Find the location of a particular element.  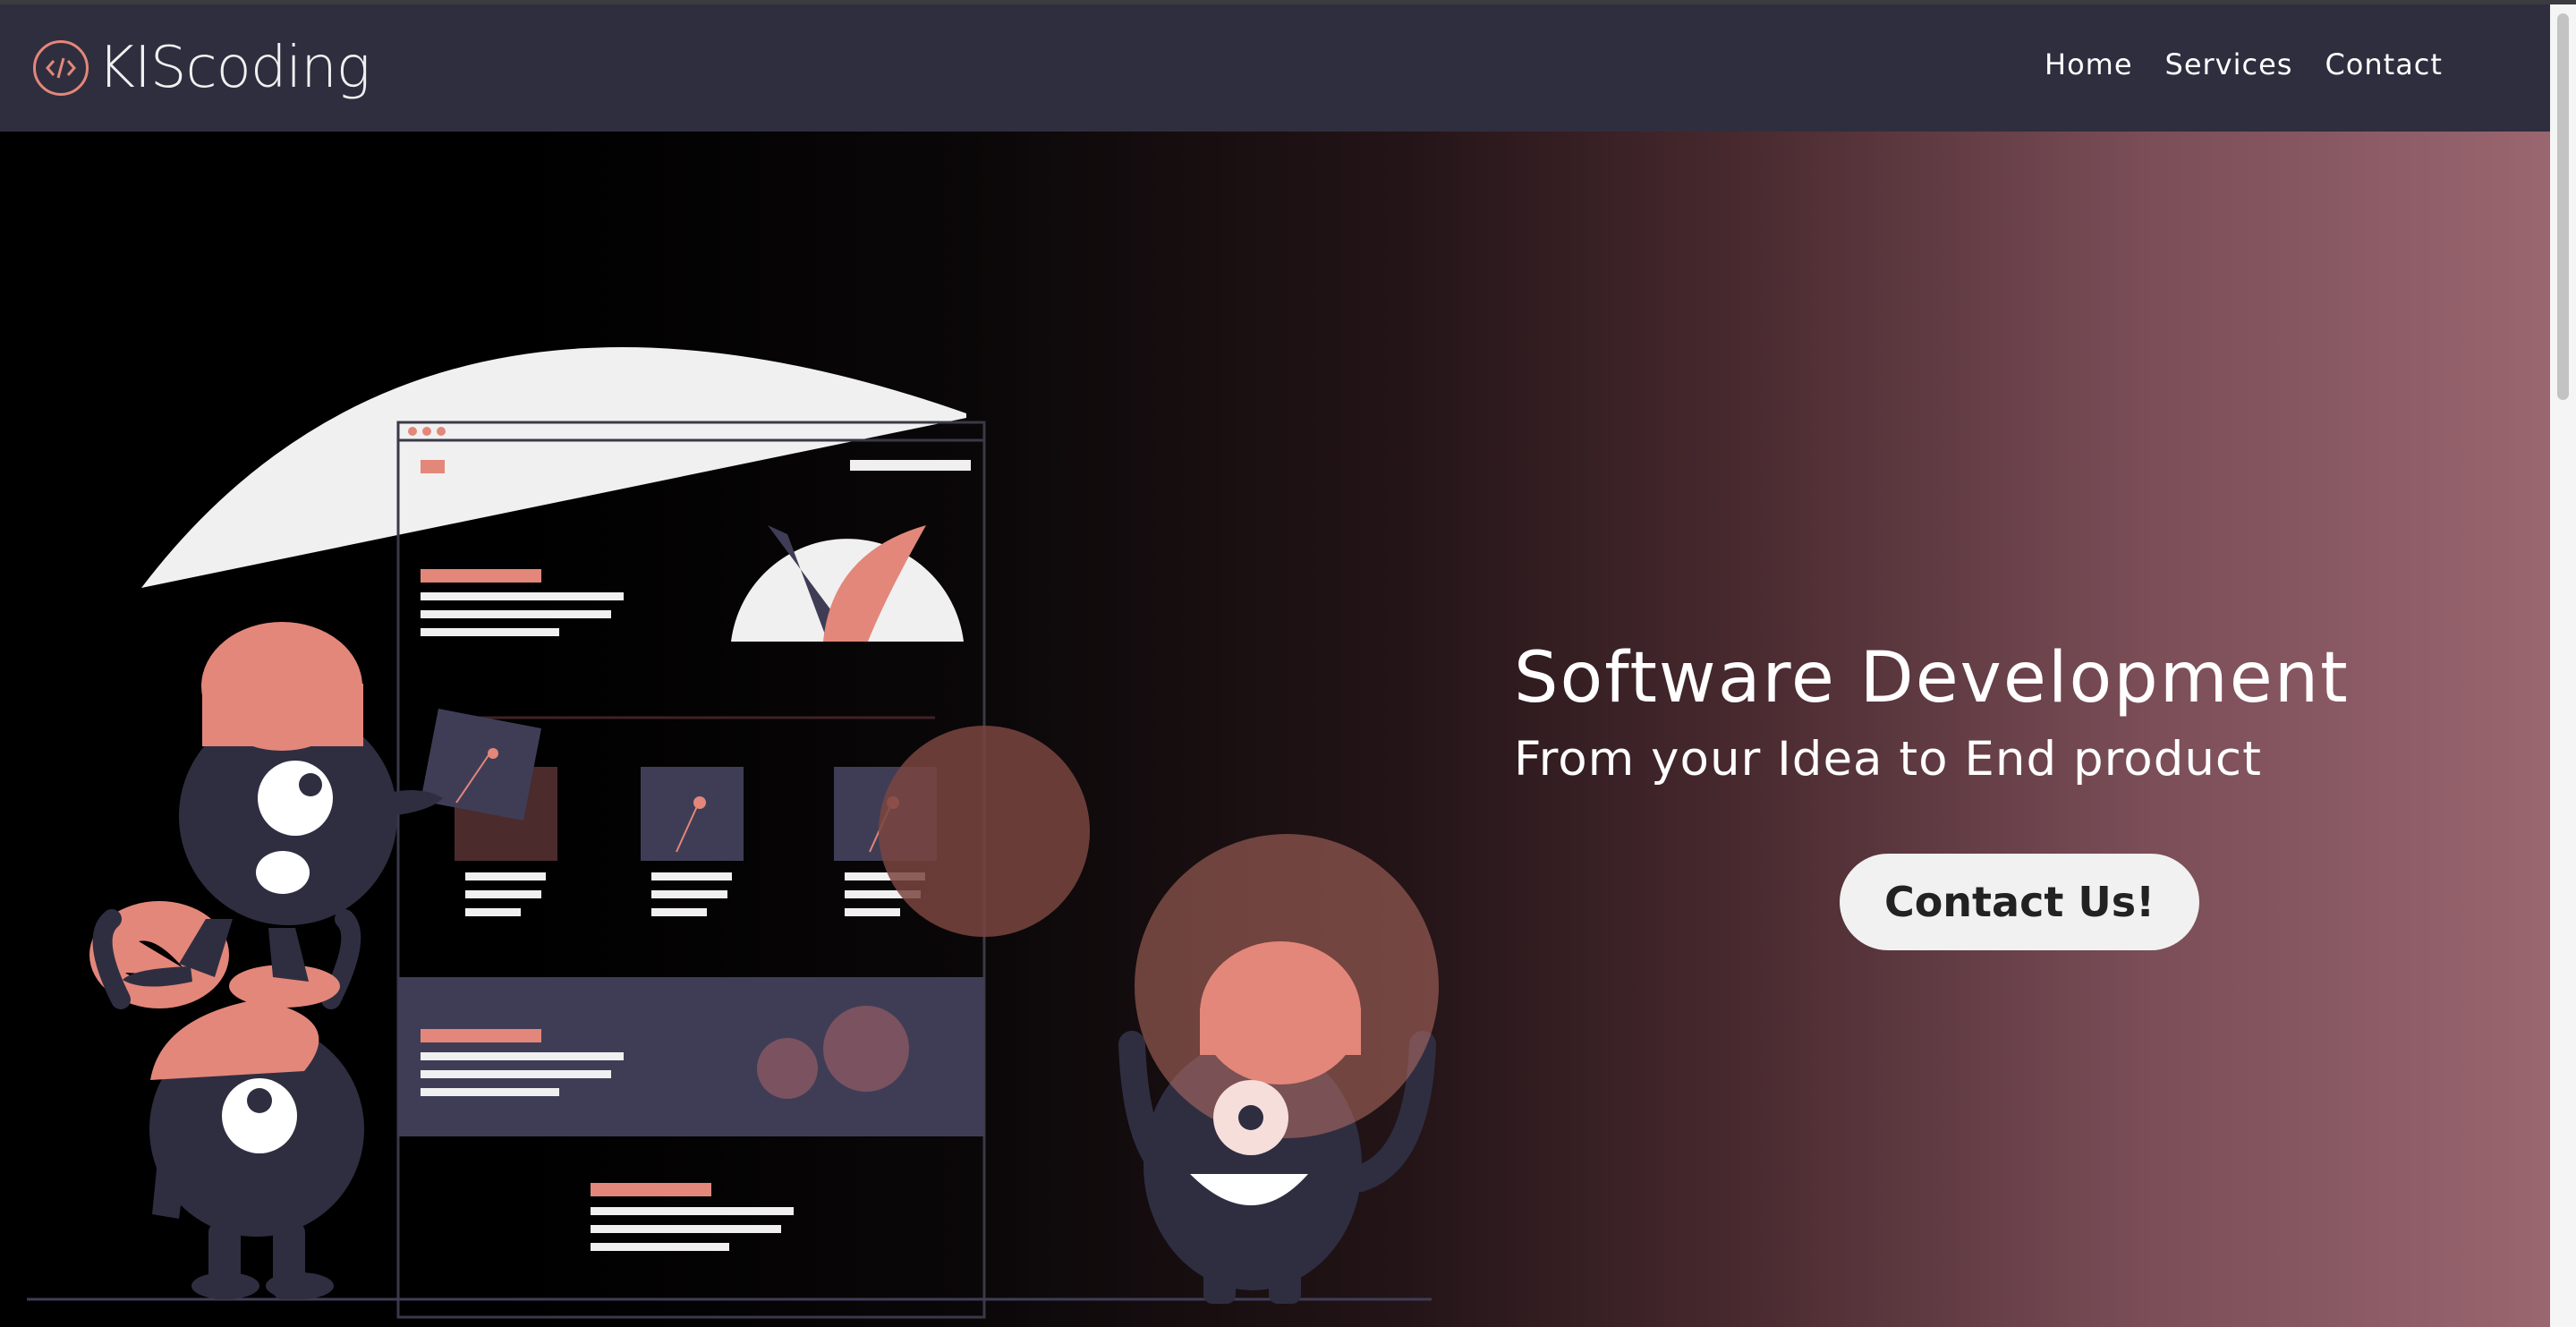

nav-link-services: Services is located at coordinates (2229, 64).